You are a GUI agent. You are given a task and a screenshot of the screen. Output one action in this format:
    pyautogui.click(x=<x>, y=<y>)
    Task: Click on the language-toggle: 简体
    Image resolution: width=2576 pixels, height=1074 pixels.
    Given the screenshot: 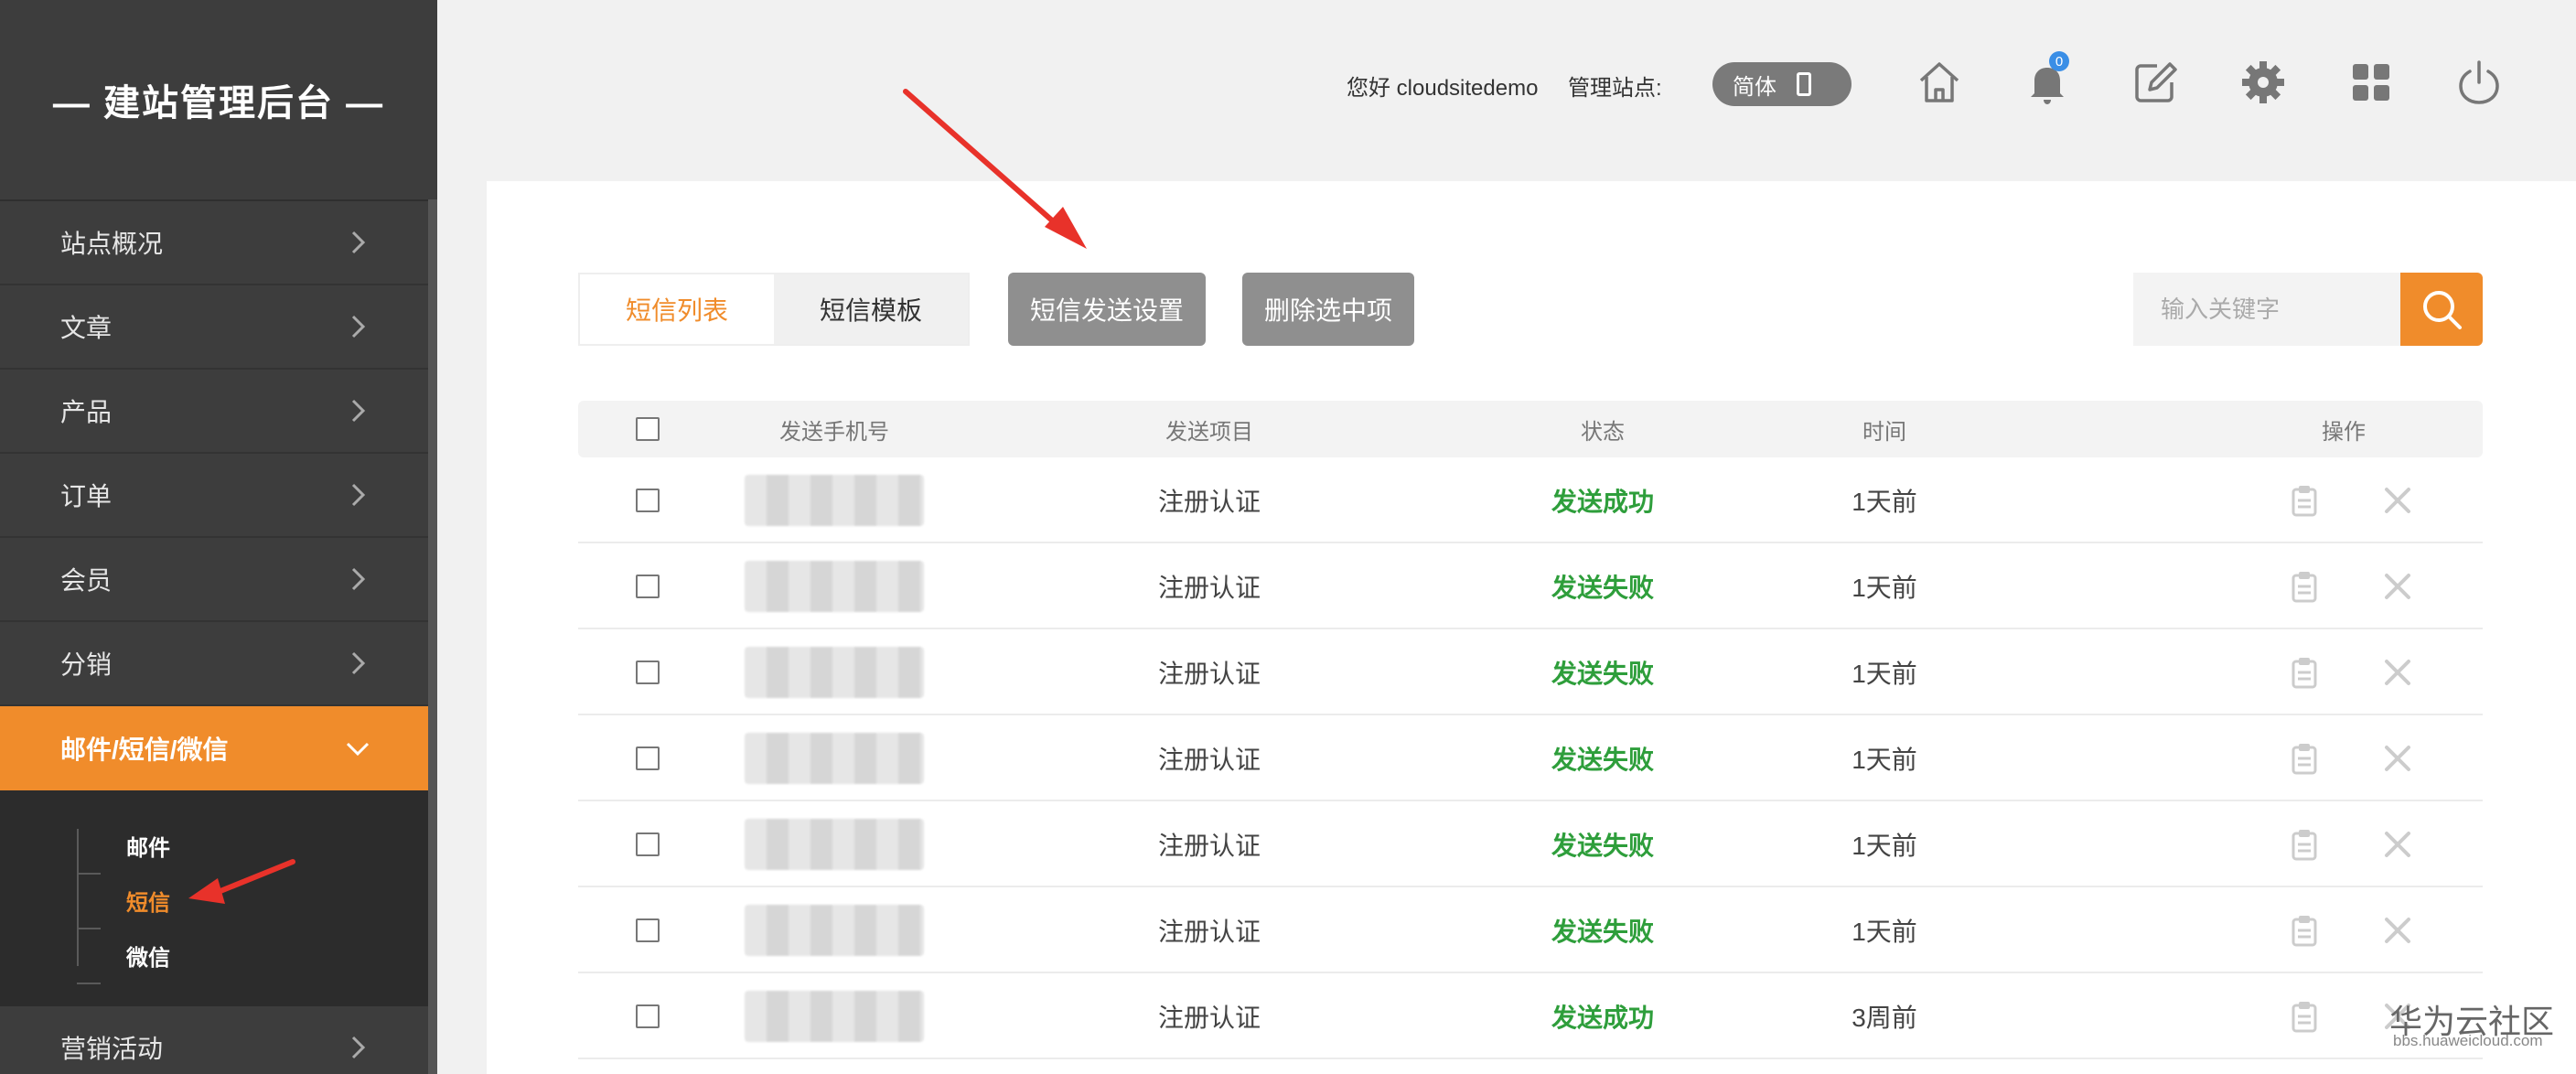 What is the action you would take?
    pyautogui.click(x=1782, y=84)
    